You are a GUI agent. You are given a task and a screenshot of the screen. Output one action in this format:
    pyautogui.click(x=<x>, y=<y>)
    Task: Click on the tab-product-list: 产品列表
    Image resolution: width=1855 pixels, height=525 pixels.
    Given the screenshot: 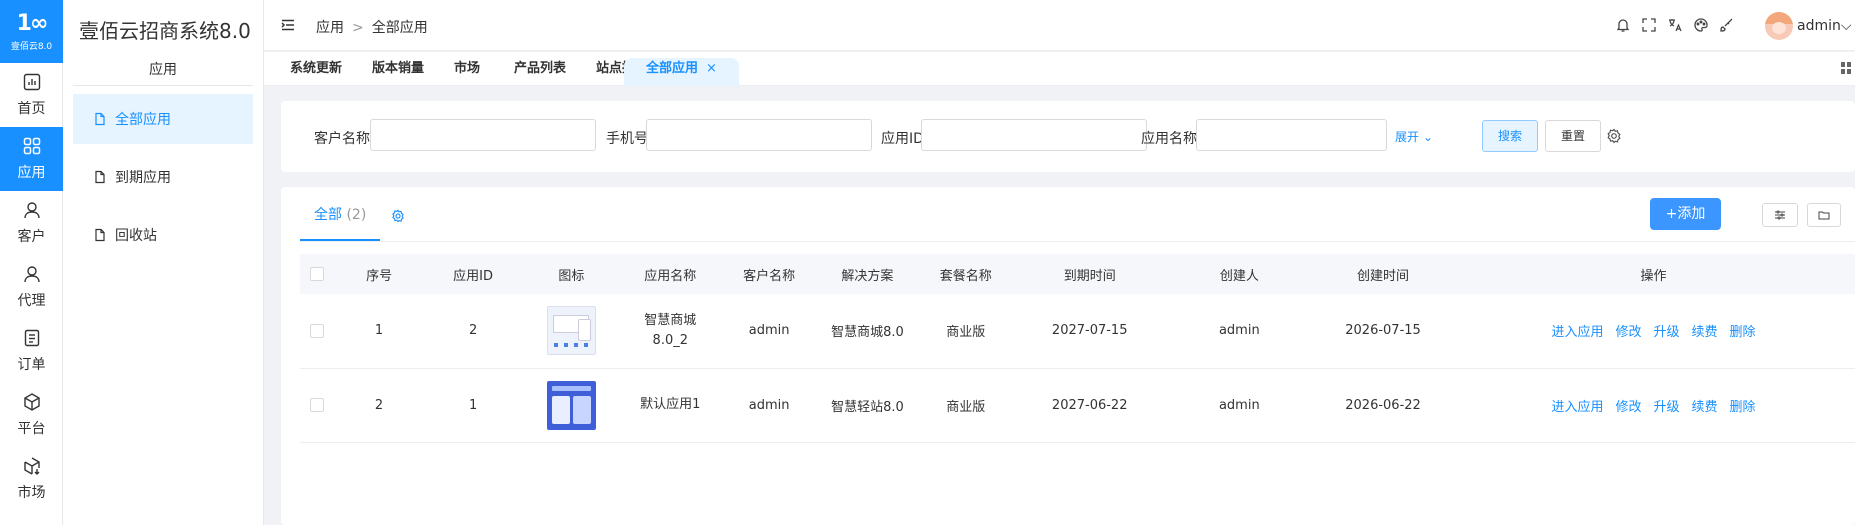 What is the action you would take?
    pyautogui.click(x=540, y=72)
    